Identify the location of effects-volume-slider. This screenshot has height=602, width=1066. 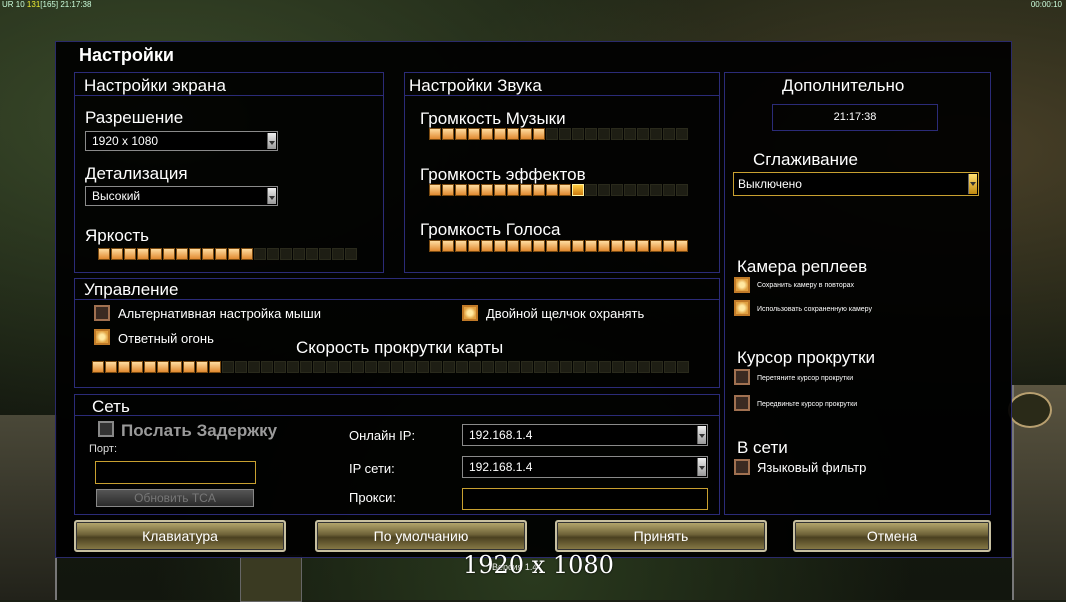
(558, 190).